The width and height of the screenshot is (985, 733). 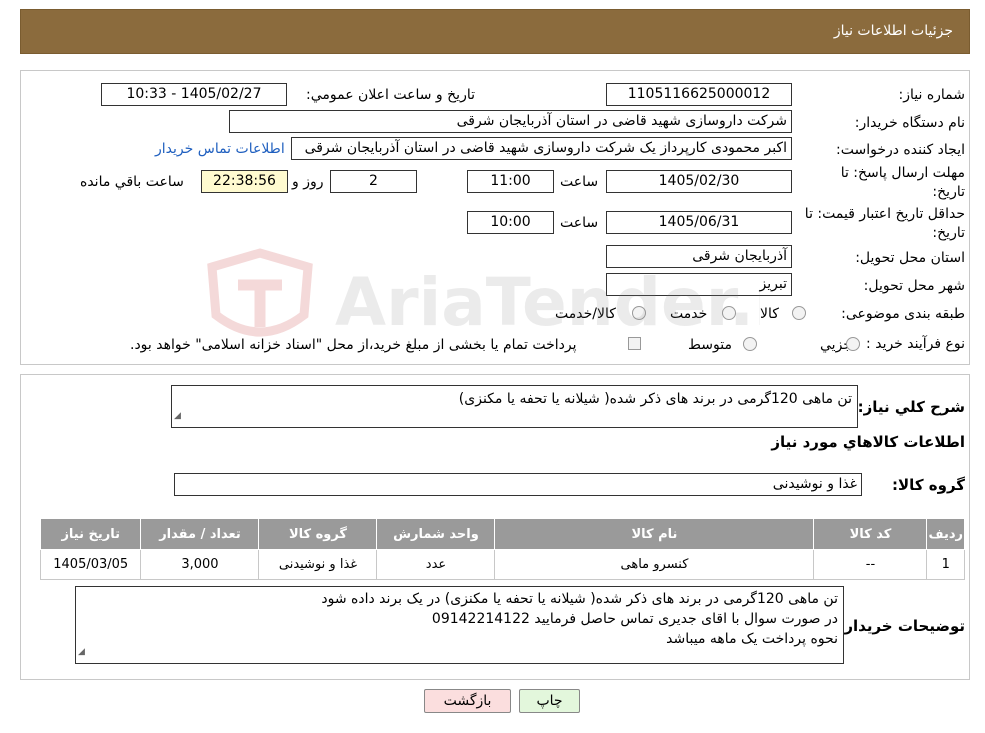 I want to click on goods-group-label: گروه کالا:, so click(x=928, y=485).